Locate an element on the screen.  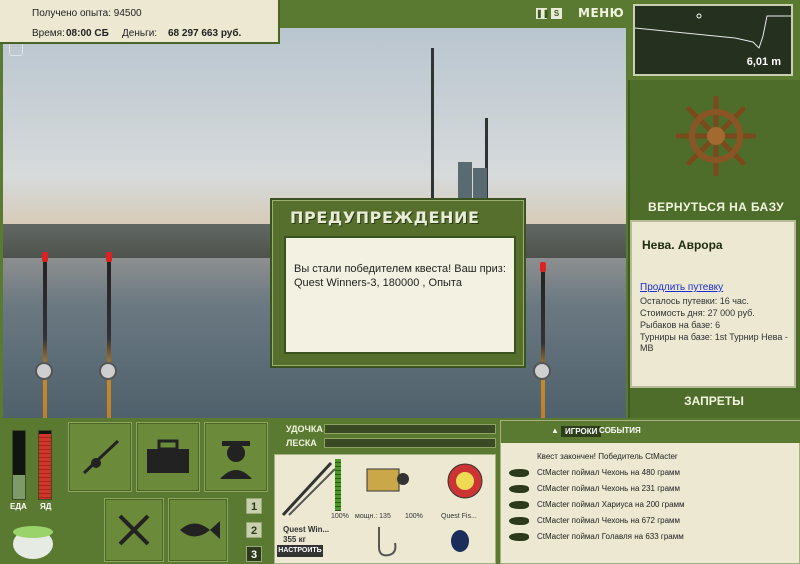
time-label: Время: is located at coordinates (48, 33).